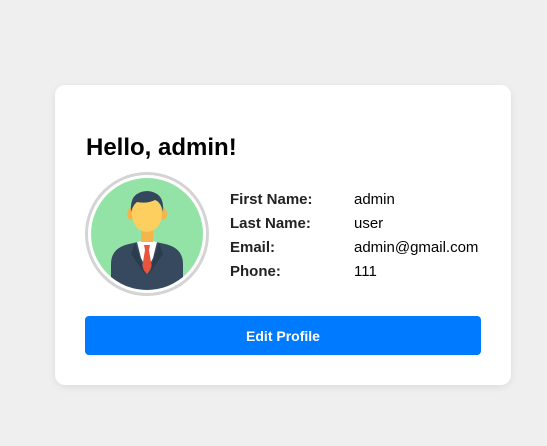  Describe the element at coordinates (365, 271) in the screenshot. I see `phone-value: 111` at that location.